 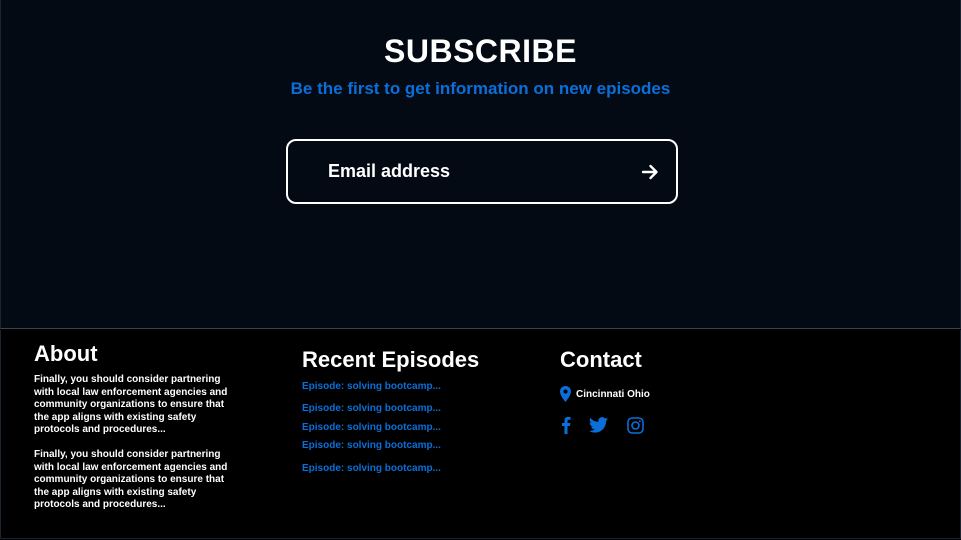 I want to click on location-text: Cincinnati Ohio, so click(x=613, y=394).